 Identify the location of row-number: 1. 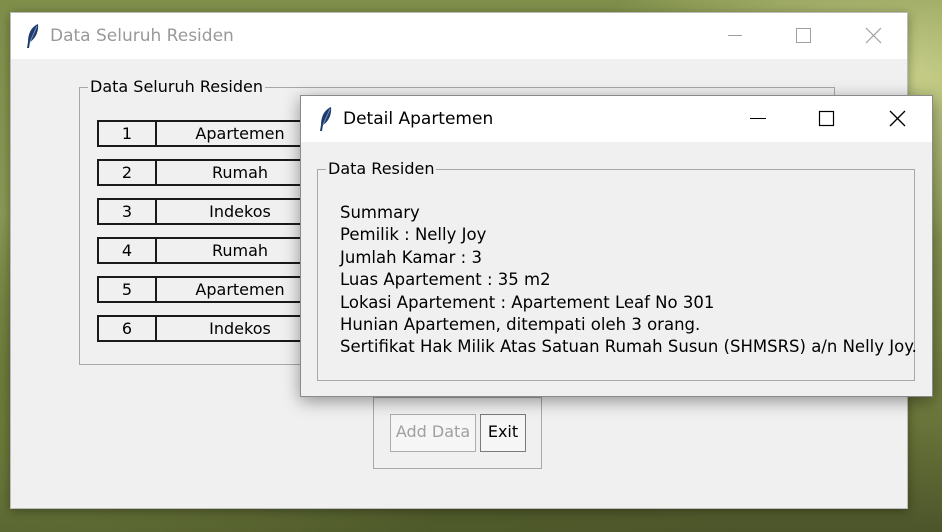
(127, 133).